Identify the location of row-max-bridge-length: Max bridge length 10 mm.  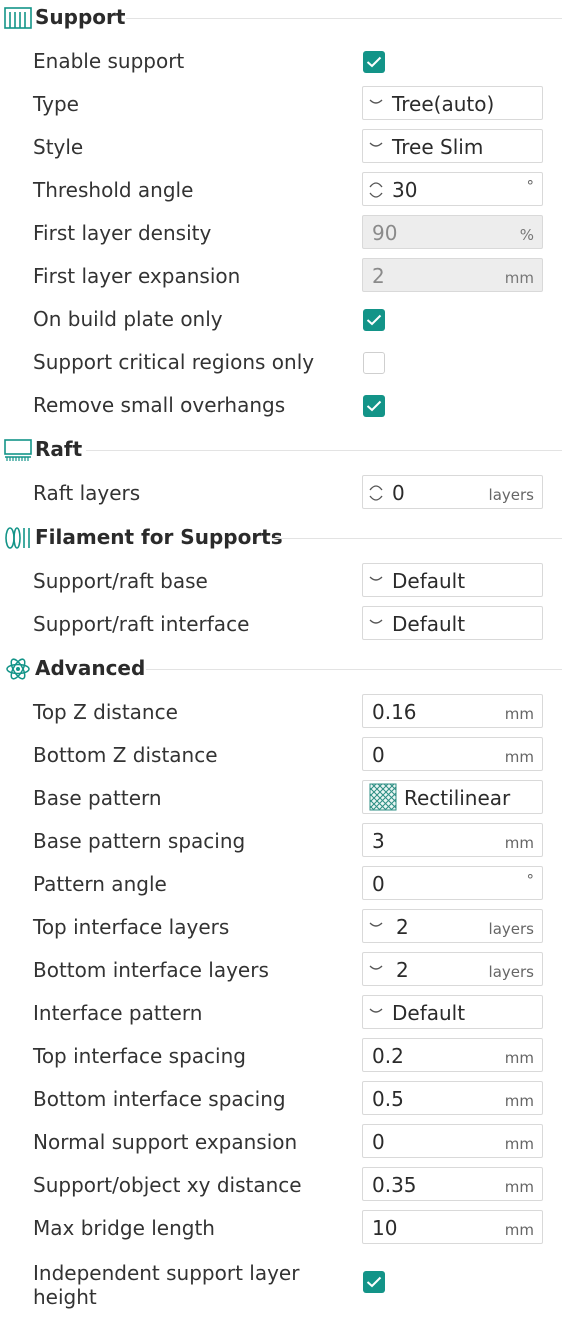
(282, 1228).